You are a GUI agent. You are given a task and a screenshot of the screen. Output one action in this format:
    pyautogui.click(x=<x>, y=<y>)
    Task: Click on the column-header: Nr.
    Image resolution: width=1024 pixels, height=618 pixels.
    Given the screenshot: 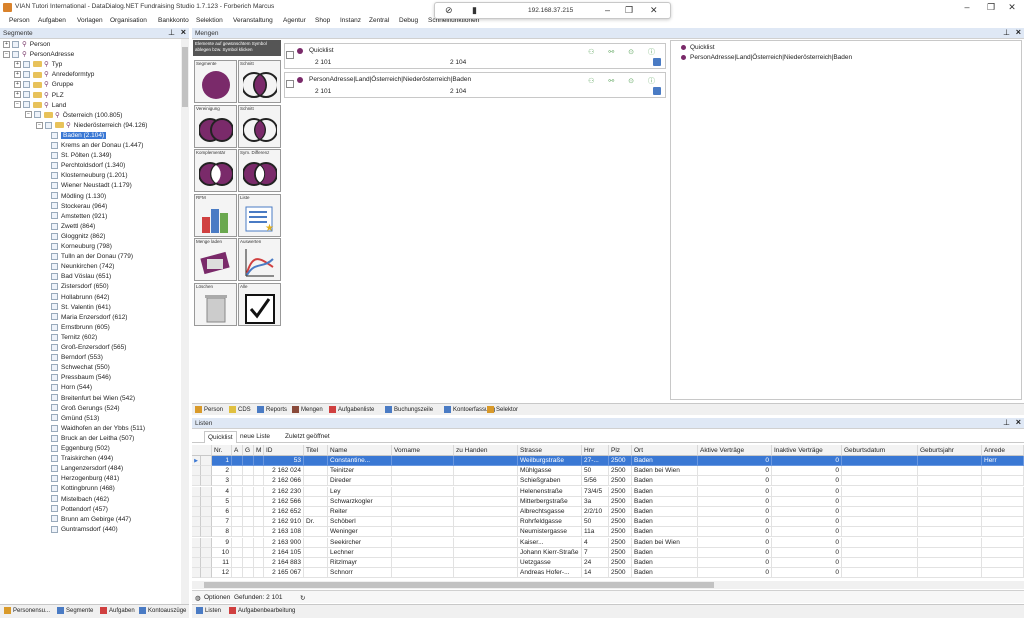 What is the action you would take?
    pyautogui.click(x=222, y=450)
    